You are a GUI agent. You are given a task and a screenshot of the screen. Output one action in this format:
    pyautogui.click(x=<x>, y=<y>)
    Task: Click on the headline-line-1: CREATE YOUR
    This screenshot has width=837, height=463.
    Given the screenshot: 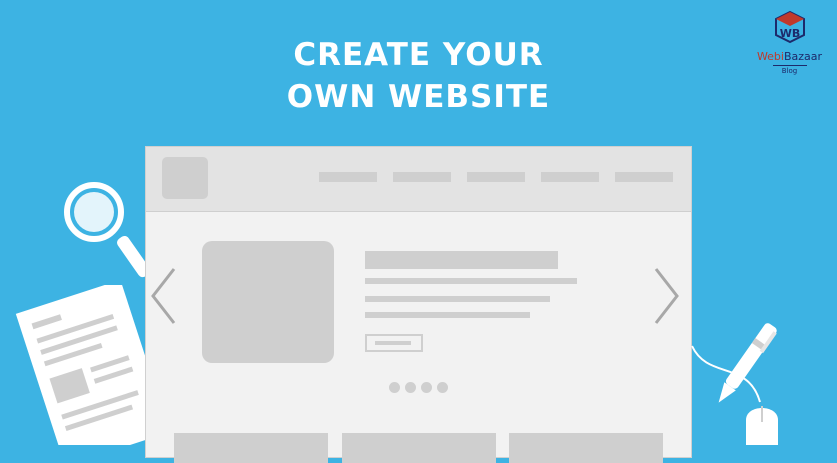 What is the action you would take?
    pyautogui.click(x=418, y=55)
    